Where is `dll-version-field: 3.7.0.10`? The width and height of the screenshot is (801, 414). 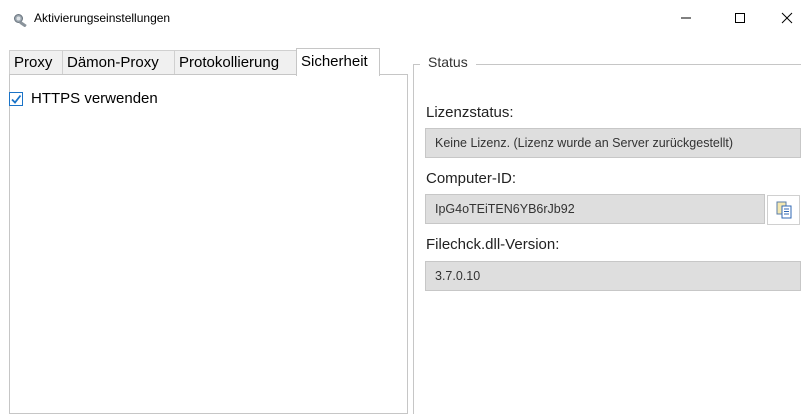
dll-version-field: 3.7.0.10 is located at coordinates (613, 276).